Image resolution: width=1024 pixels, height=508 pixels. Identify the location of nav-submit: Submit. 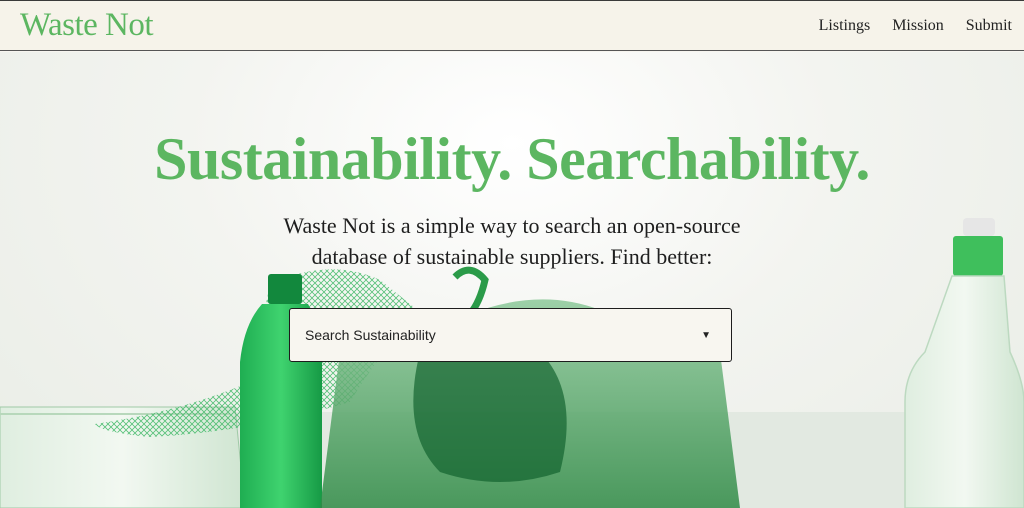
(989, 26).